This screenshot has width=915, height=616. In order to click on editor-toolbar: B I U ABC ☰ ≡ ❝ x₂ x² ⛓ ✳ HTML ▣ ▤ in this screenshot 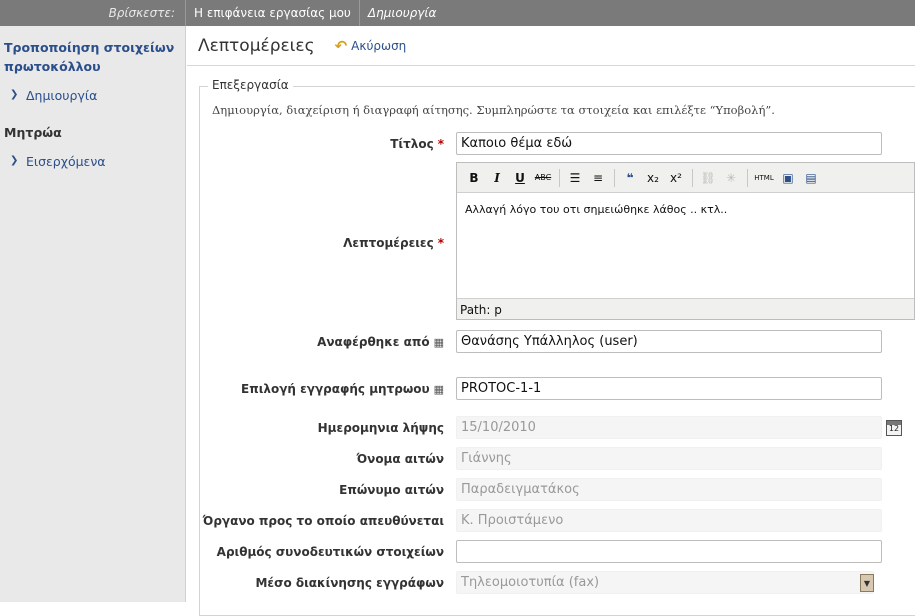, I will do `click(685, 178)`.